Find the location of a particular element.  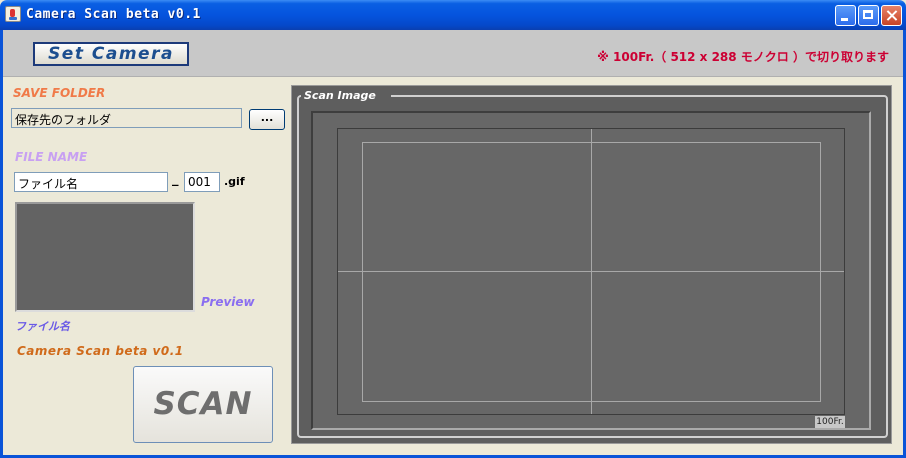

save-folder-field: 保存先のフォルダ is located at coordinates (126, 118).